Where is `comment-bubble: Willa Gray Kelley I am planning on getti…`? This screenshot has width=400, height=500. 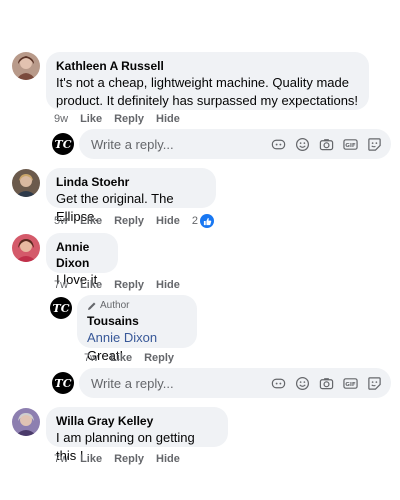
comment-bubble: Willa Gray Kelley I am planning on getti… is located at coordinates (137, 435).